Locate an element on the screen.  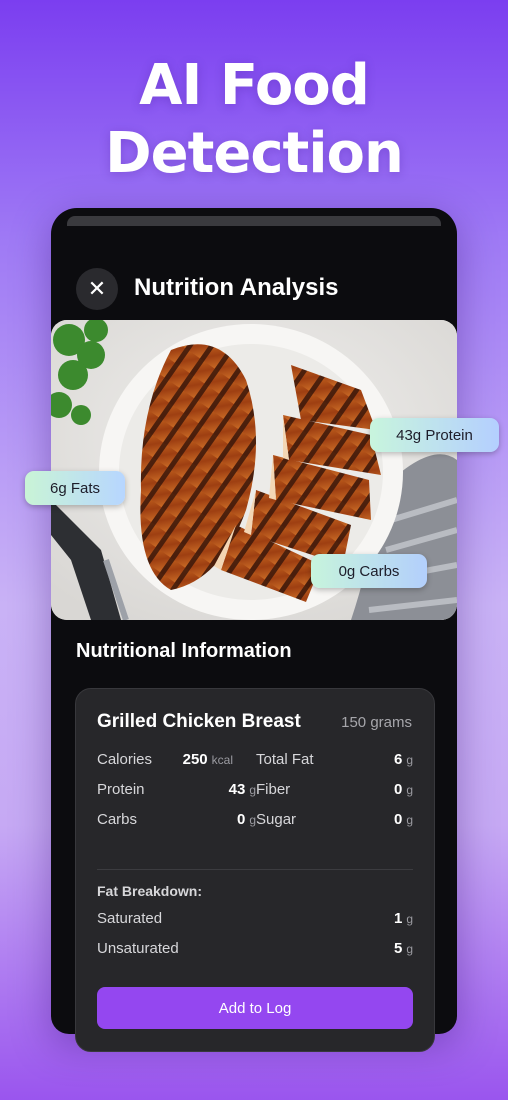
nutrient-value: 43 g is located at coordinates (242, 789).